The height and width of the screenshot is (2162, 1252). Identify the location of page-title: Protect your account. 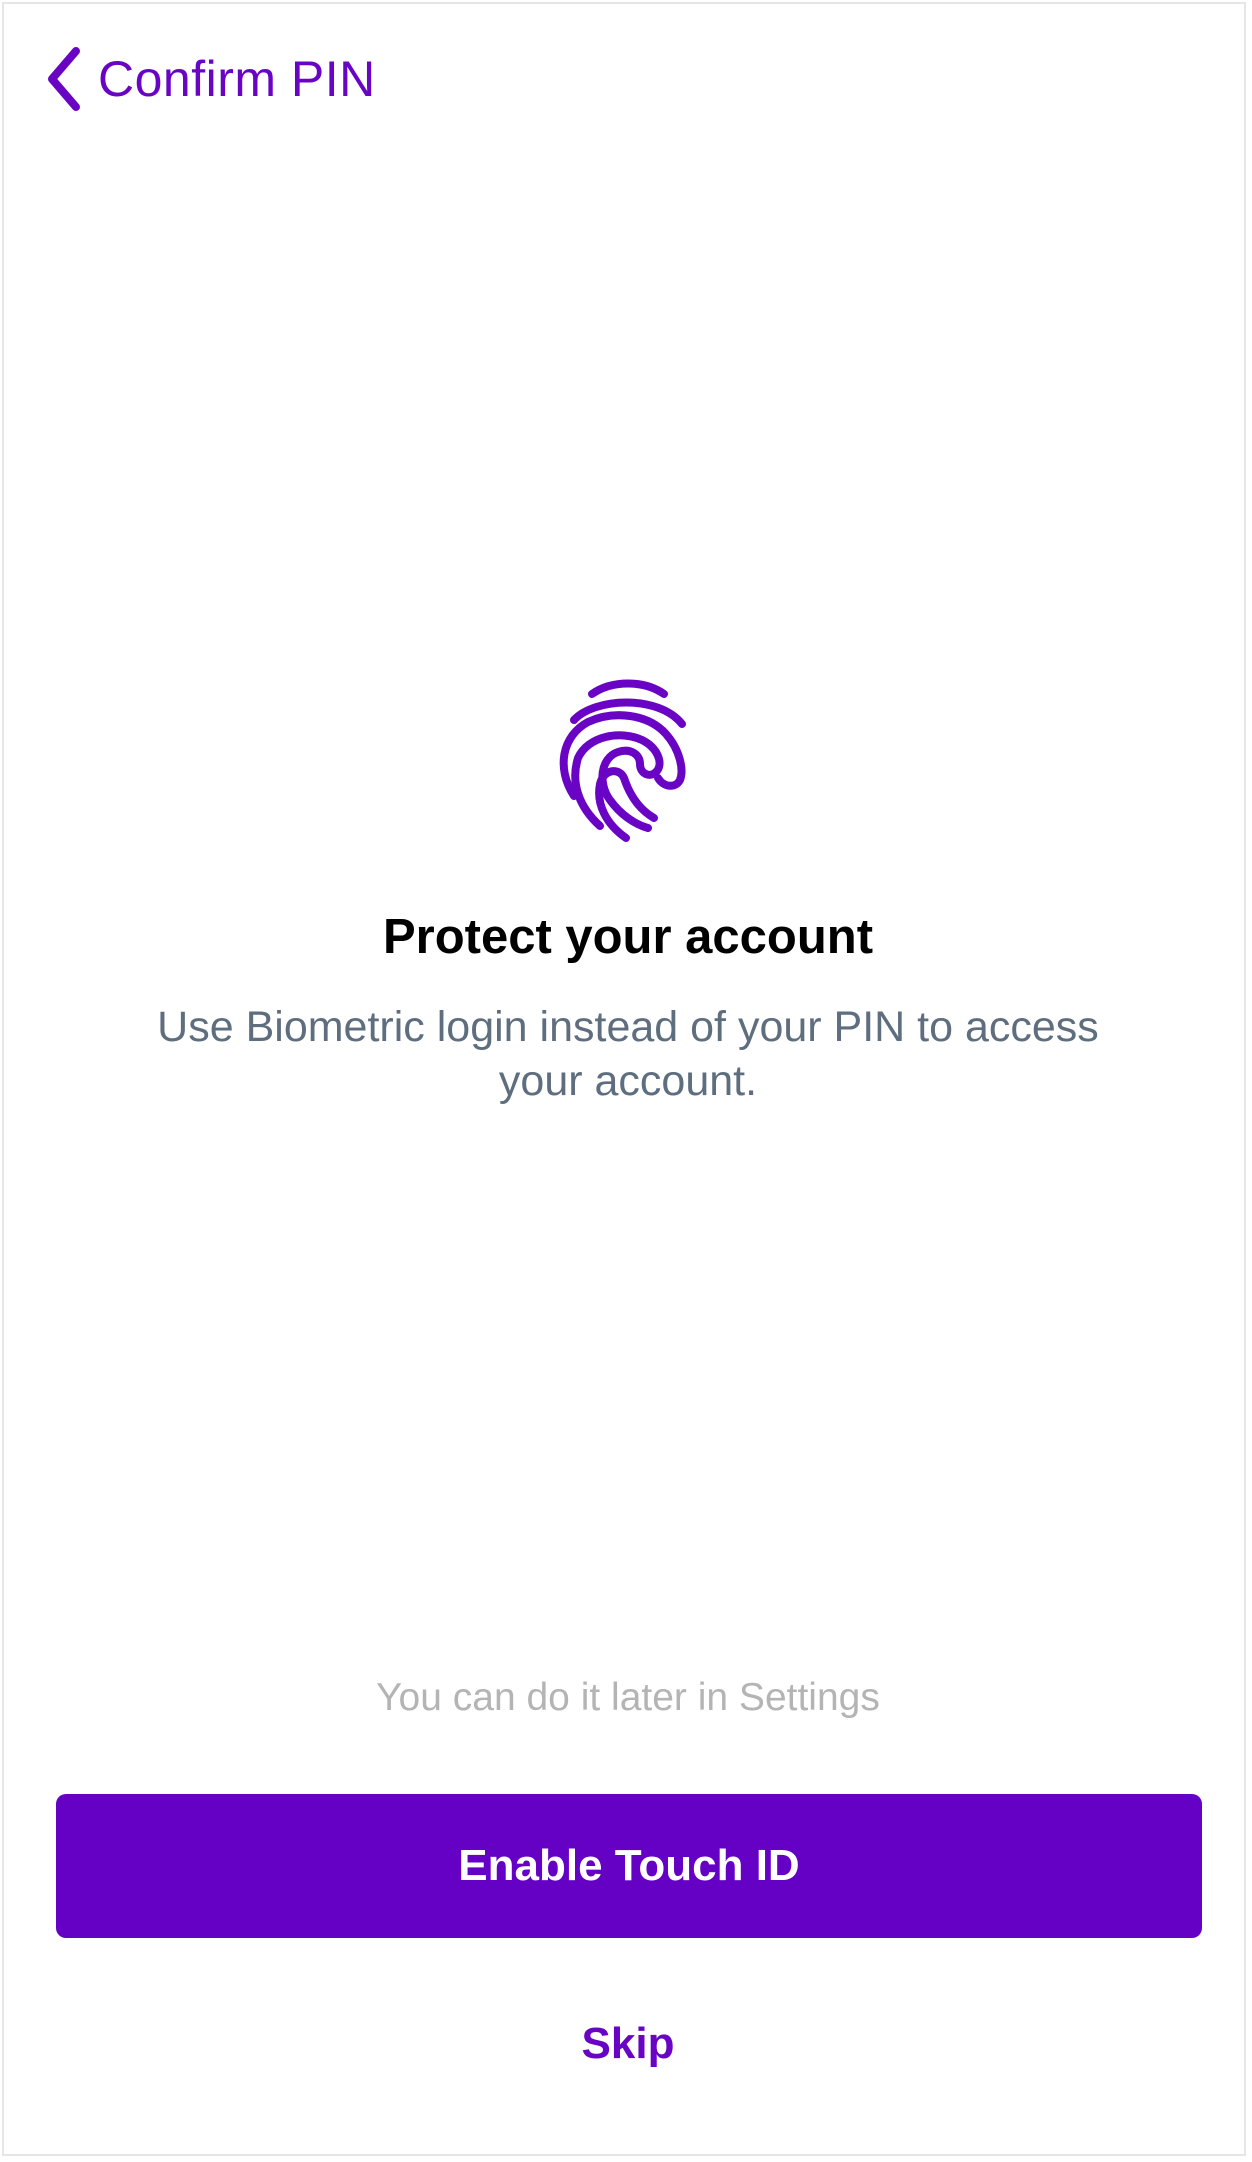
(628, 937).